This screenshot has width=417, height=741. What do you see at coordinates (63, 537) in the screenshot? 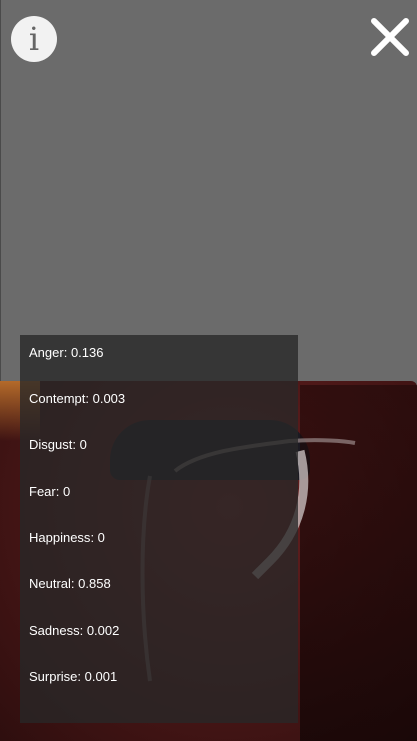
I see `emotion-label: Happiness` at bounding box center [63, 537].